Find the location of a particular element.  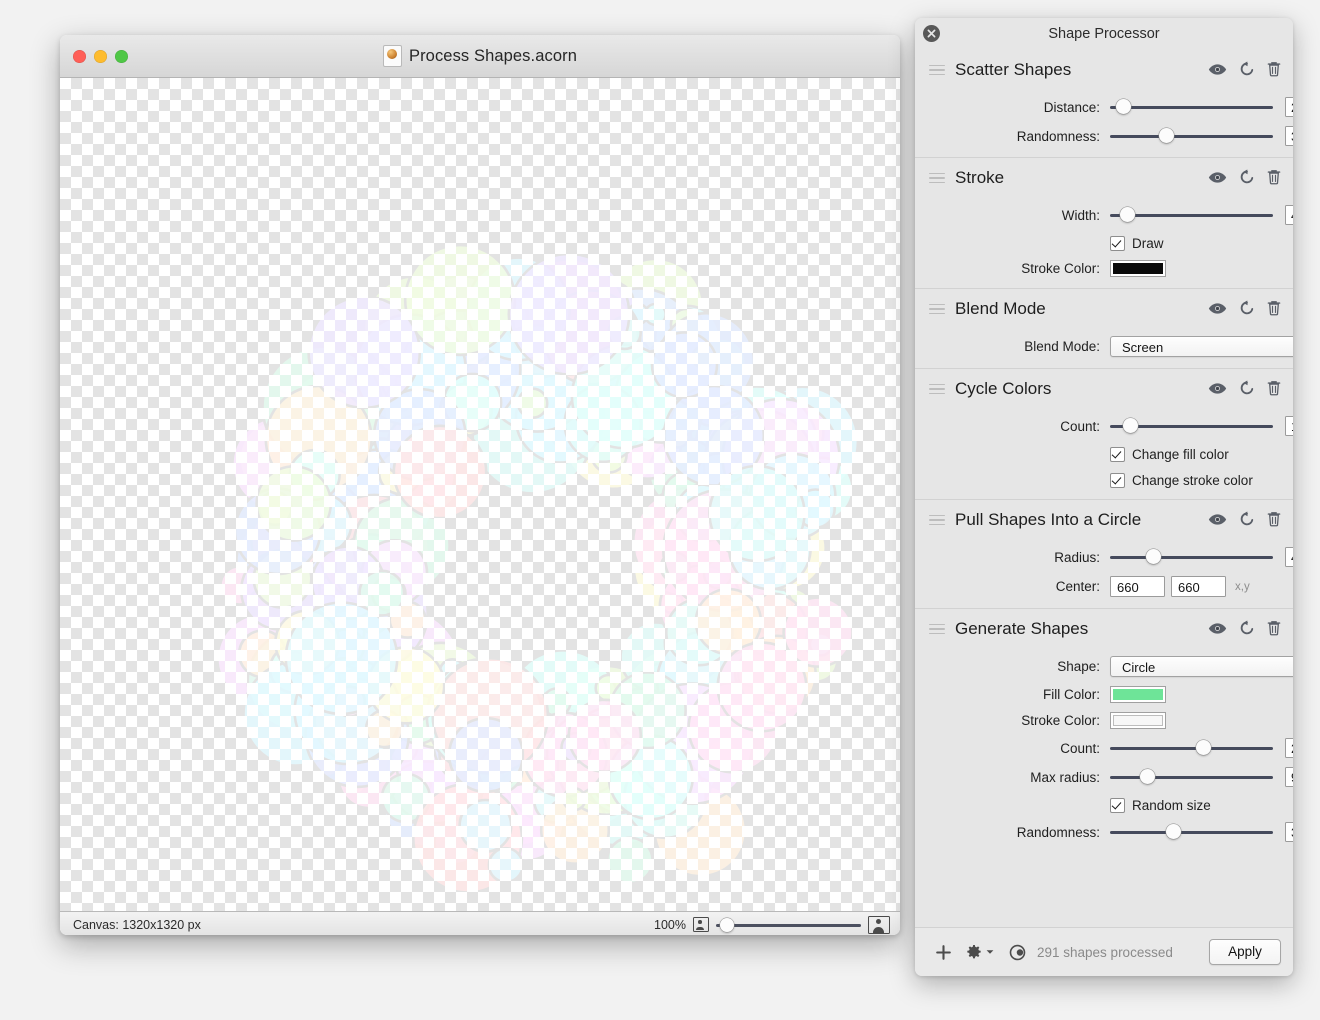

window-title-group: Process Shapes.acorn is located at coordinates (480, 56).